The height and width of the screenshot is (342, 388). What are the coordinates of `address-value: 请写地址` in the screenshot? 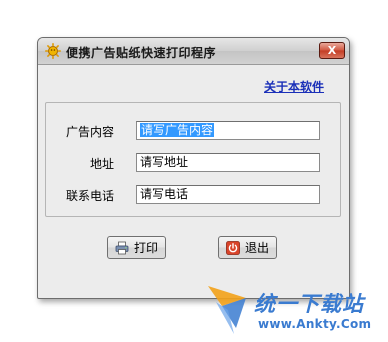 It's located at (164, 162).